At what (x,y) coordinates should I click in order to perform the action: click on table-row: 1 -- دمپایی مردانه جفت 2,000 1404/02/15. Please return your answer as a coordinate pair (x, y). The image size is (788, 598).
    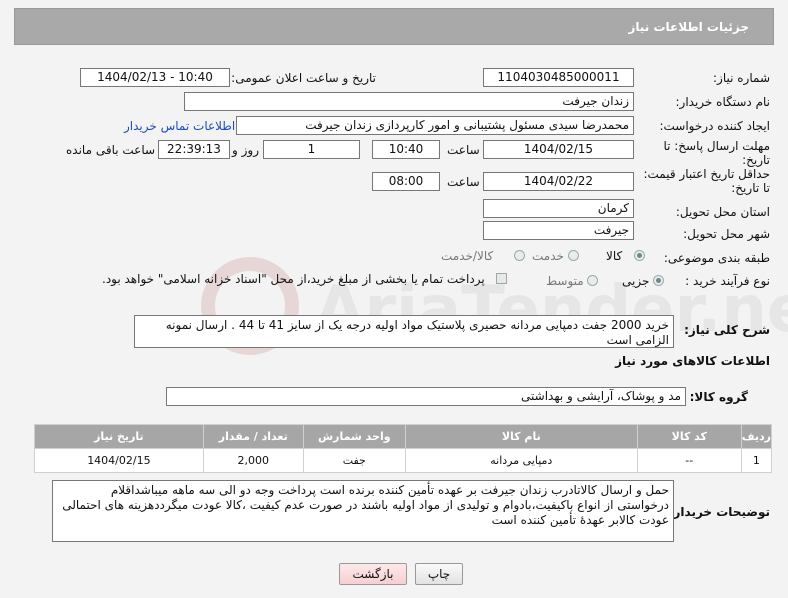
    Looking at the image, I should click on (403, 460).